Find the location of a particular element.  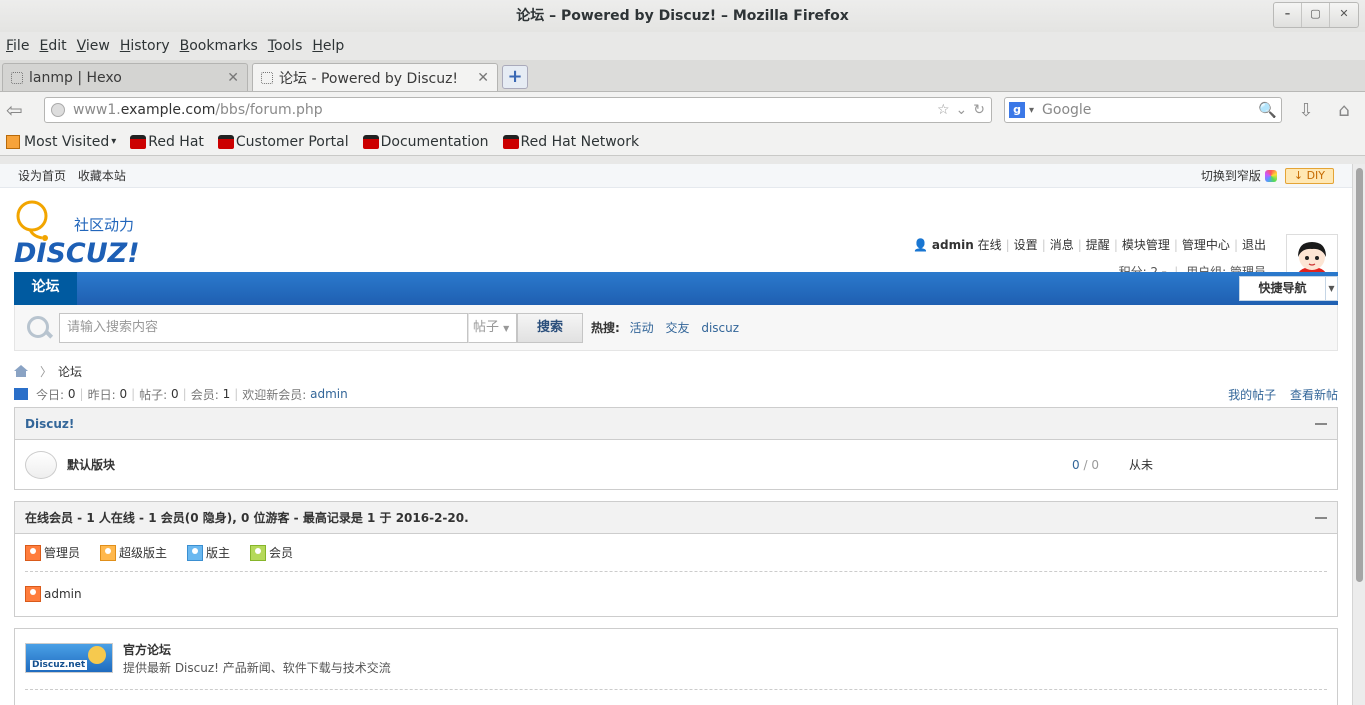

quick-nav-button: 快捷导航 ▼ is located at coordinates (1288, 288).